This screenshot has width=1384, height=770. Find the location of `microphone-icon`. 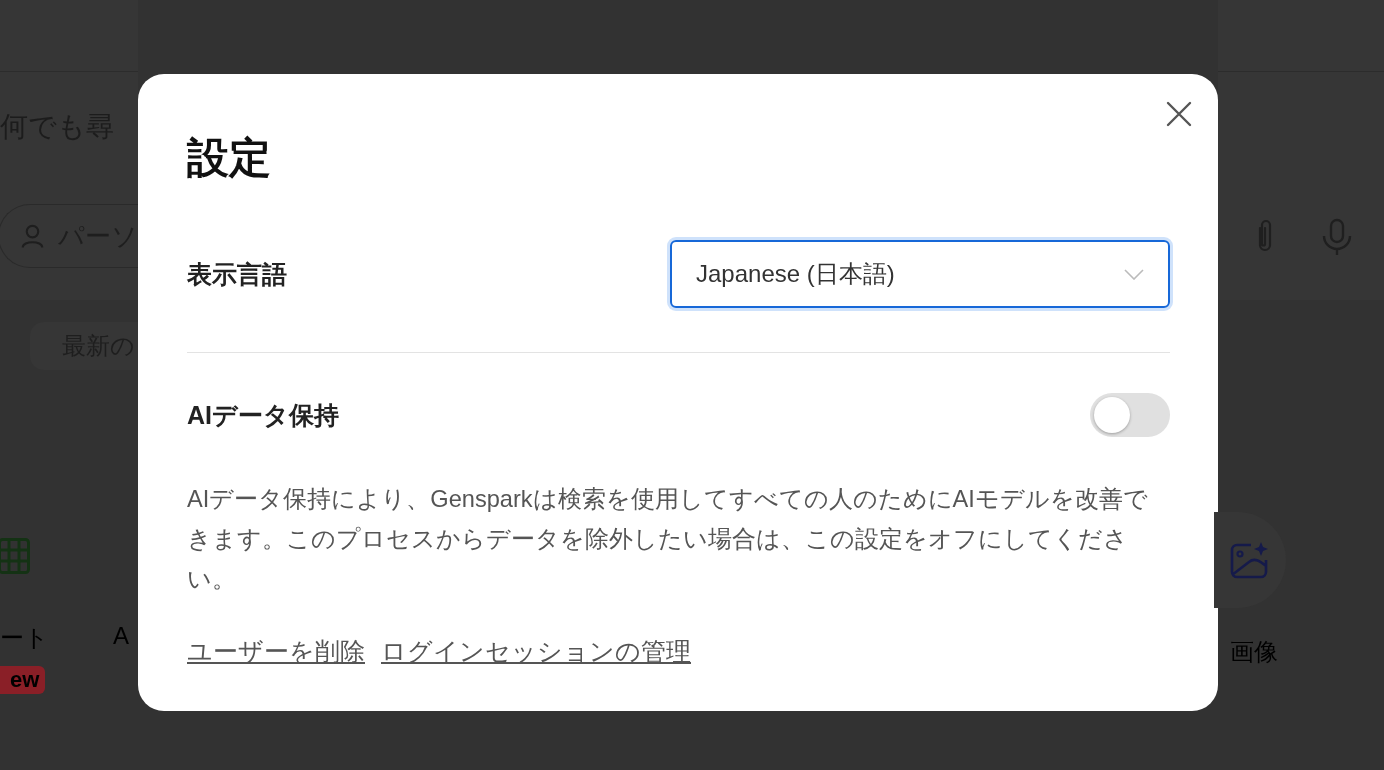

microphone-icon is located at coordinates (1337, 237).